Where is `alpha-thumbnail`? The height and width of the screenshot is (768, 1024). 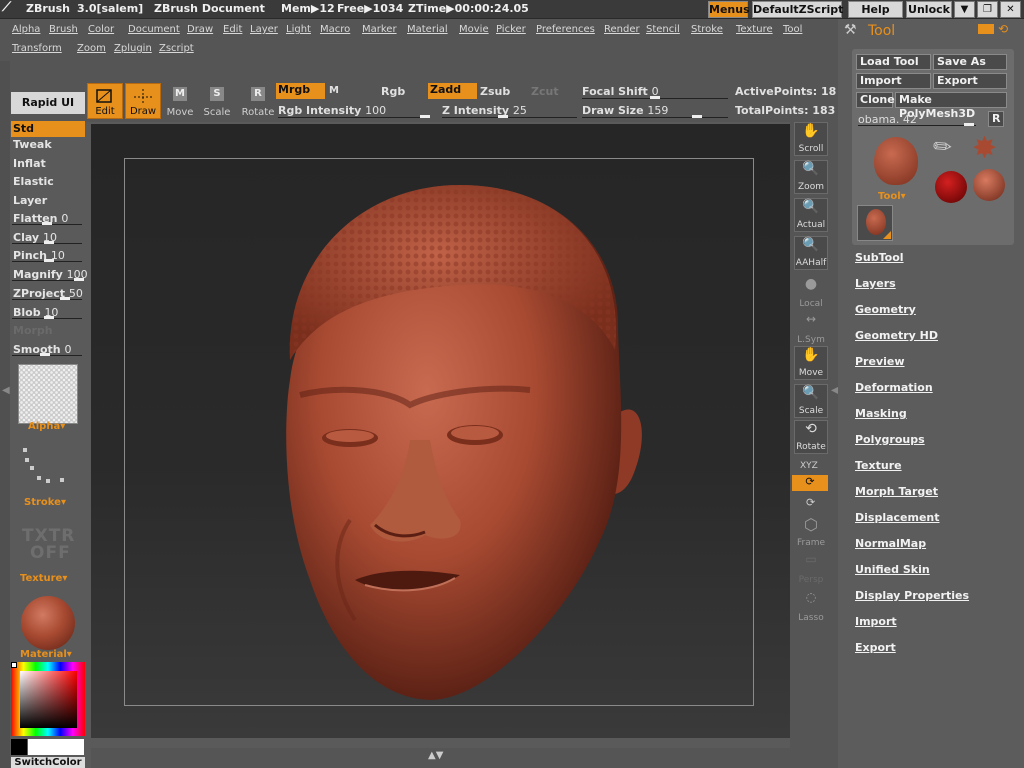
alpha-thumbnail is located at coordinates (48, 394).